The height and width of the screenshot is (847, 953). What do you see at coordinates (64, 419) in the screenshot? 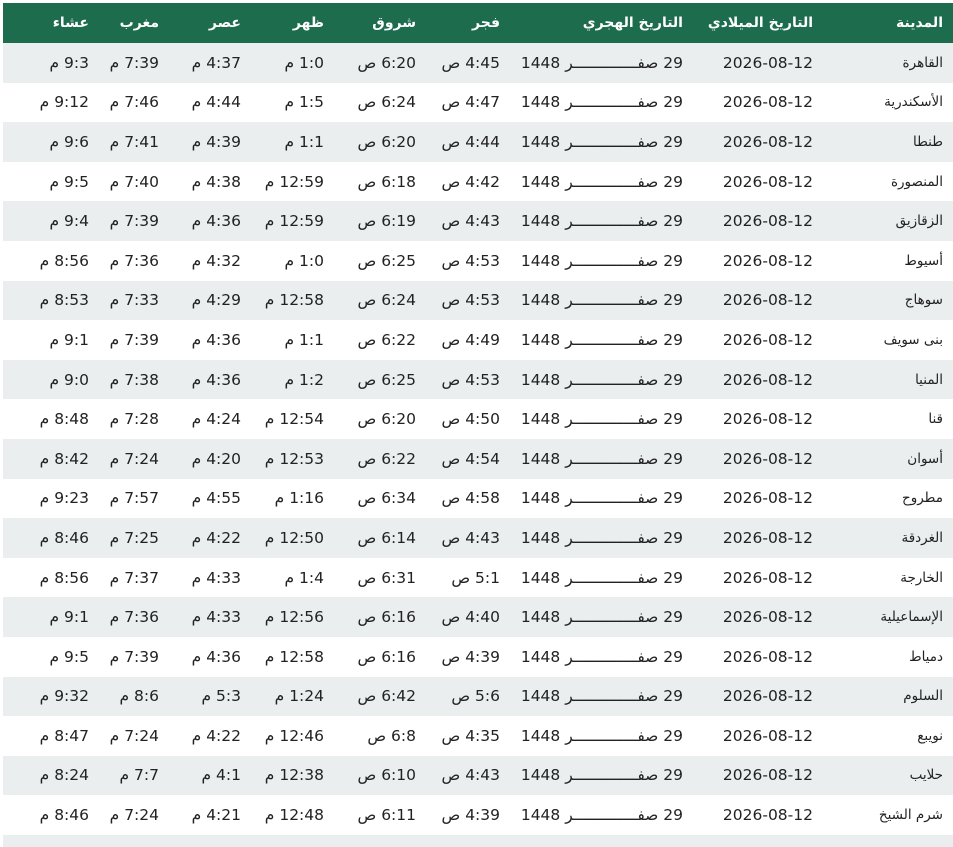
I see `cell-isha: 8:48 م` at bounding box center [64, 419].